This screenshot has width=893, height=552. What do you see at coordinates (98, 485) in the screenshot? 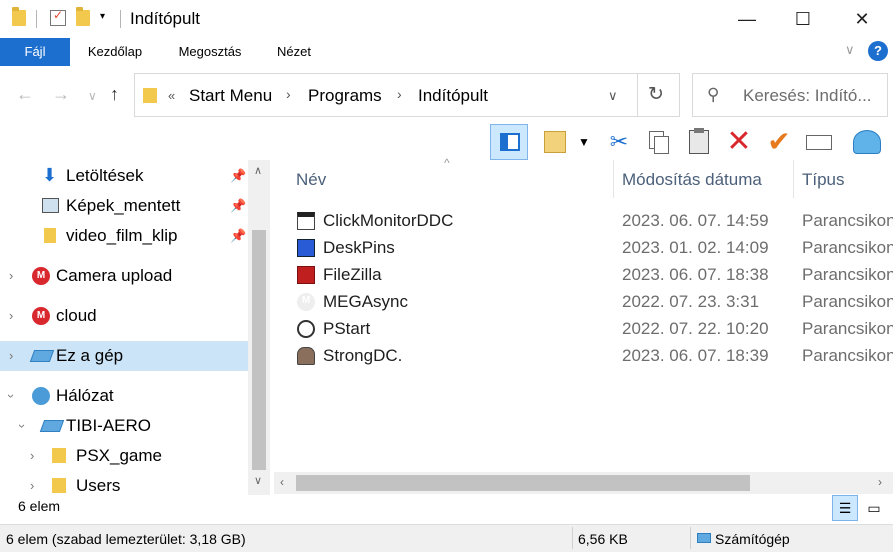
I see `nav-item-label: Users` at bounding box center [98, 485].